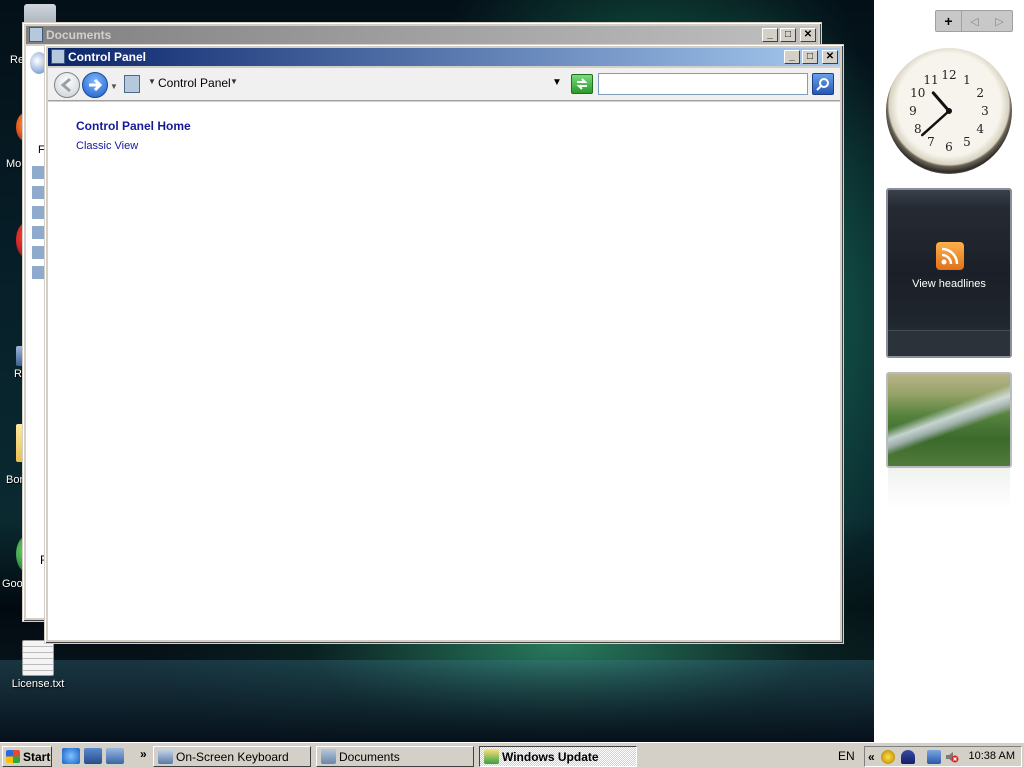 The width and height of the screenshot is (1024, 768). I want to click on clock-gadget: 12 1 2 3 4 5 6 7 8 9 10 11, so click(949, 111).